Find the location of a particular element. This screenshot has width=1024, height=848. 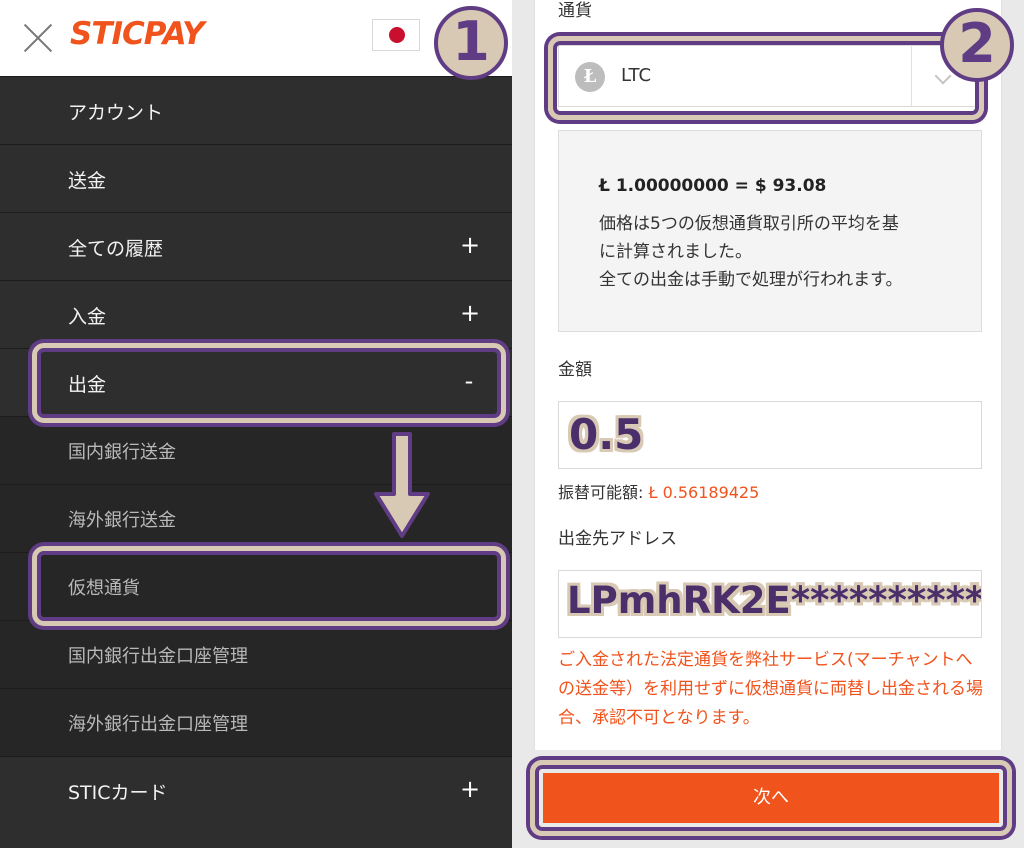

highlight-currency is located at coordinates (766, 78).